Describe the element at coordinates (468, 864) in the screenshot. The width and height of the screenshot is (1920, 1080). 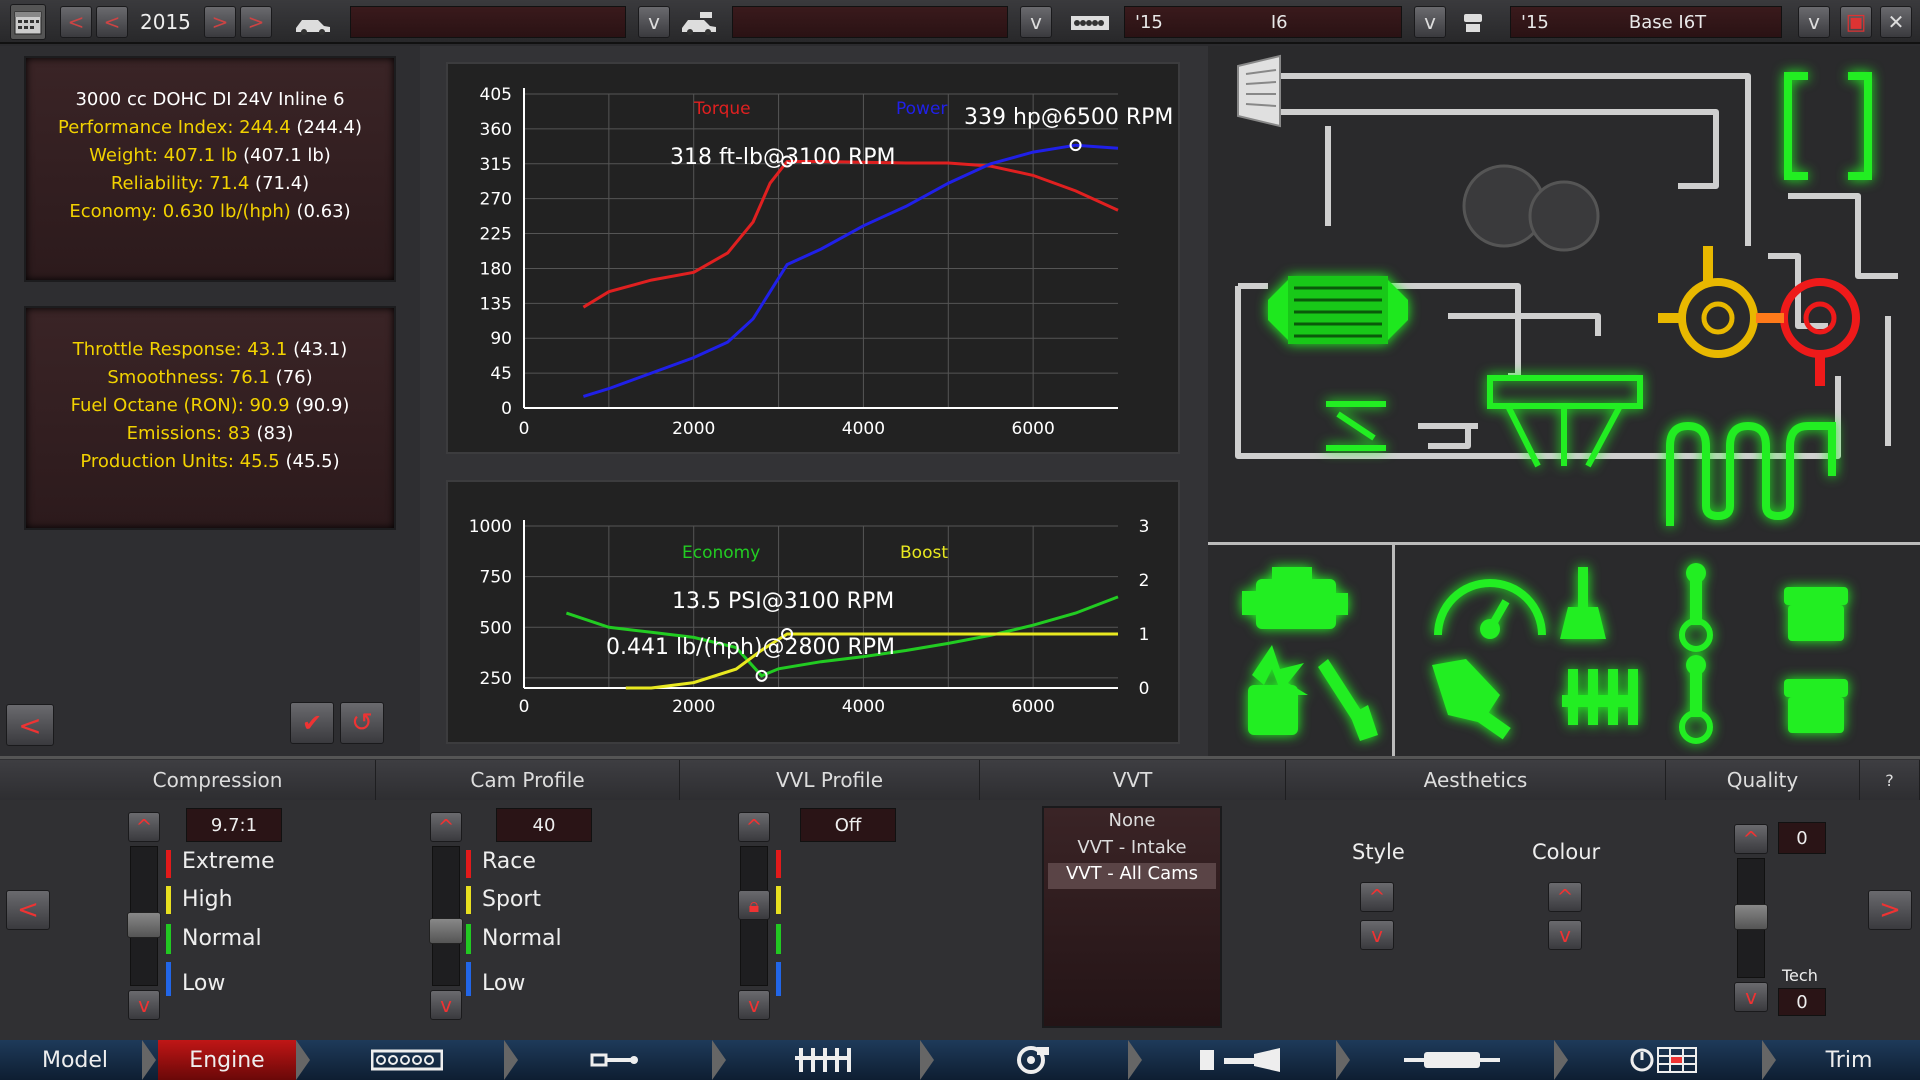
I see `cam-race-bar` at that location.